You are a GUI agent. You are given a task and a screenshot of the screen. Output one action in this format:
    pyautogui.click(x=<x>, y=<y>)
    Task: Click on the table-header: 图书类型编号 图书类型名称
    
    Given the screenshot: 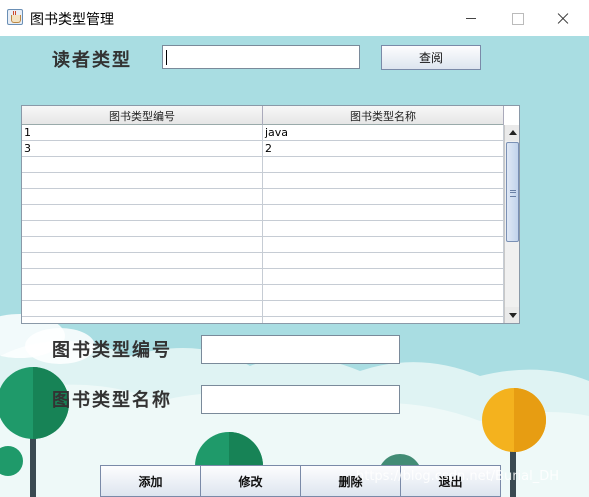 What is the action you would take?
    pyautogui.click(x=263, y=115)
    